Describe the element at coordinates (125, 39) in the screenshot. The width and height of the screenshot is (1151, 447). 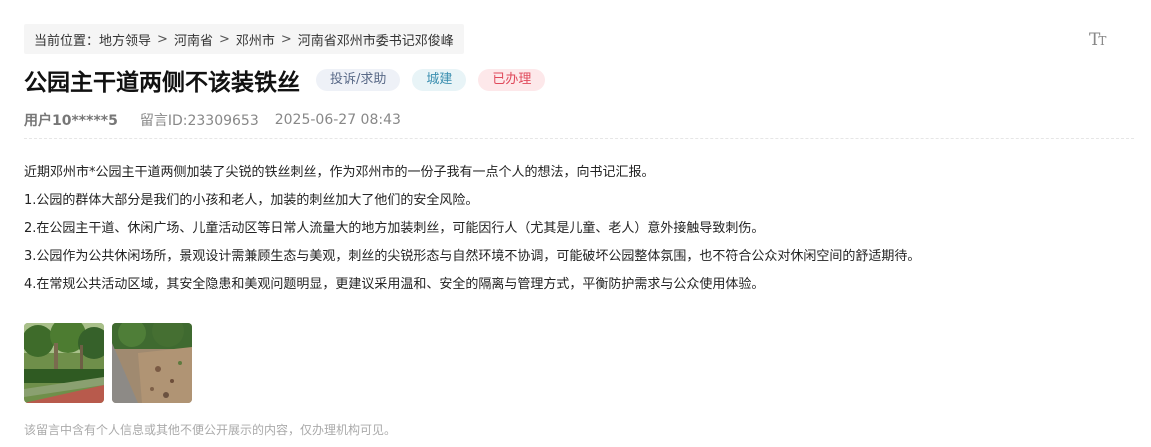
I see `breadcrumb-item-leaders: 地方领导` at that location.